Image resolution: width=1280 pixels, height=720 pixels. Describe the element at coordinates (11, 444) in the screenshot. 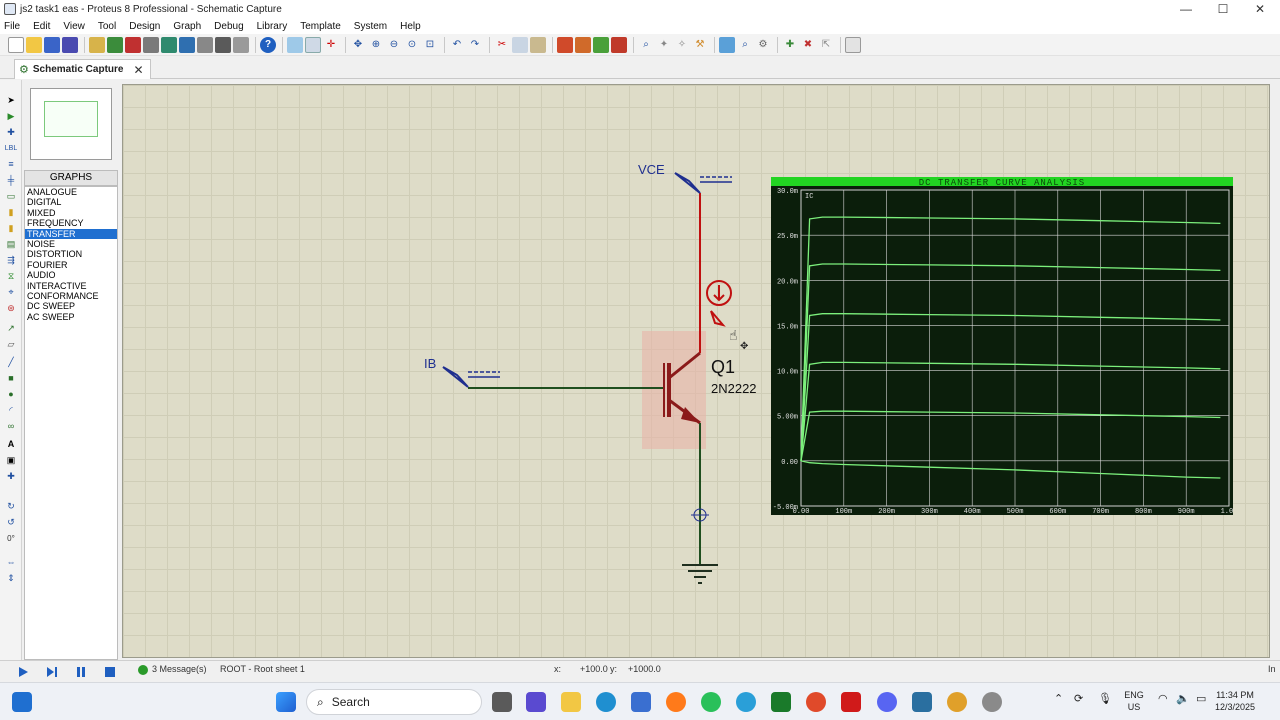

I see `text-tool-icon: A` at that location.